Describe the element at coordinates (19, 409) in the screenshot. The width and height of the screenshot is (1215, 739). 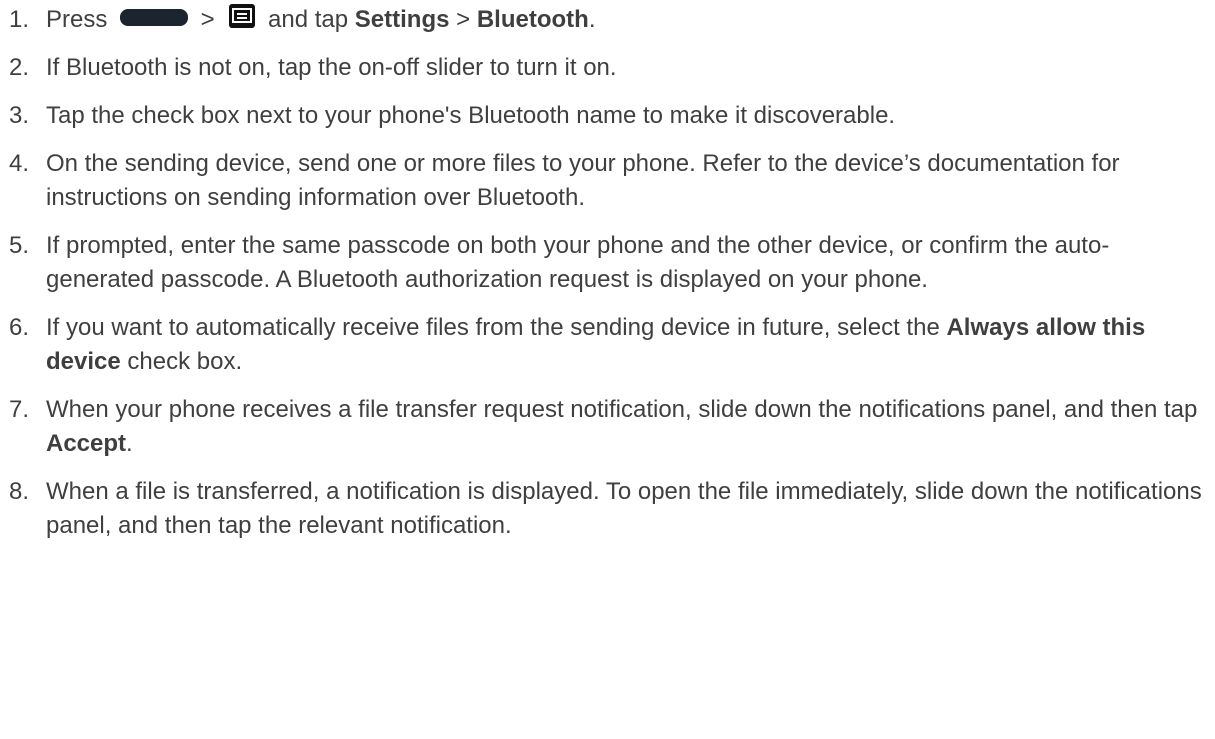
I see `step-number: 7.` at that location.